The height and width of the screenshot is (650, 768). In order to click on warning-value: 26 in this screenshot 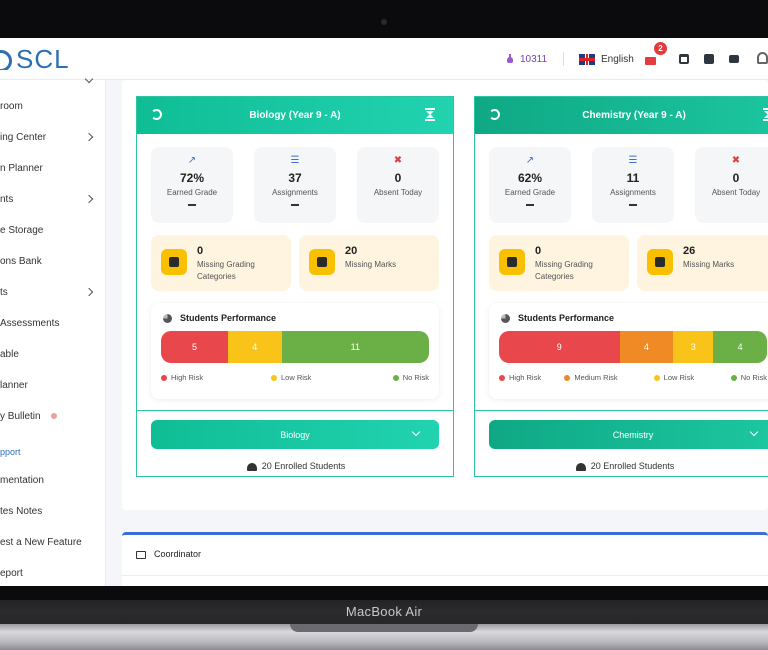, I will do `click(689, 251)`.